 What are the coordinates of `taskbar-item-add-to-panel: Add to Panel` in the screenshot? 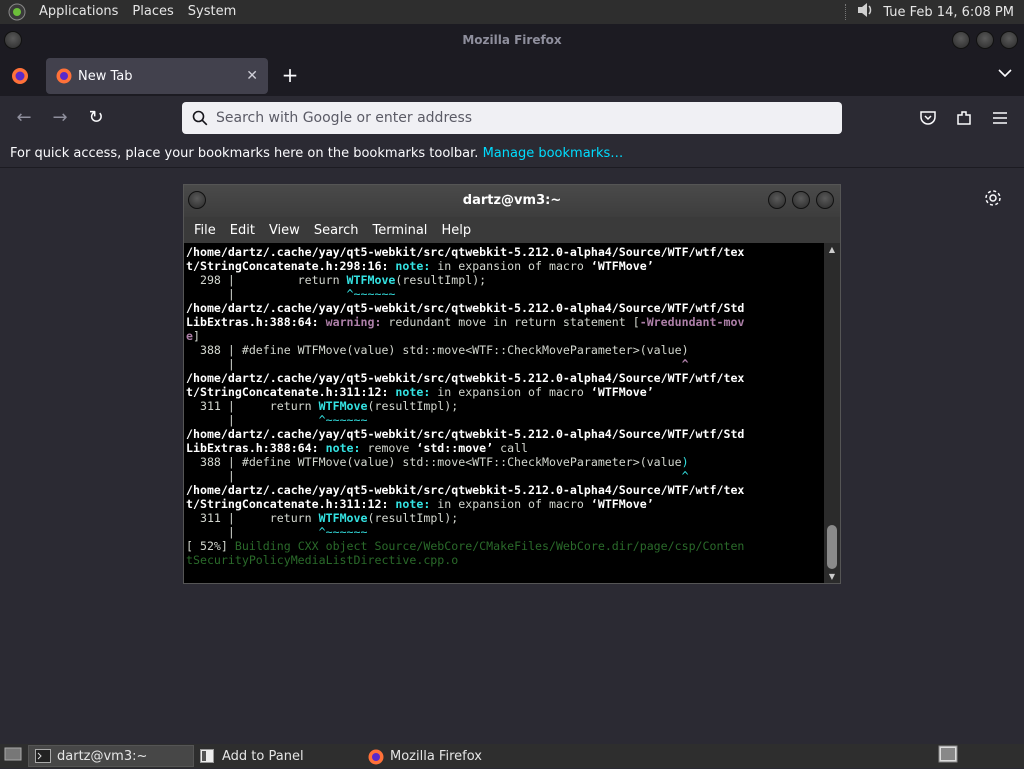 It's located at (278, 756).